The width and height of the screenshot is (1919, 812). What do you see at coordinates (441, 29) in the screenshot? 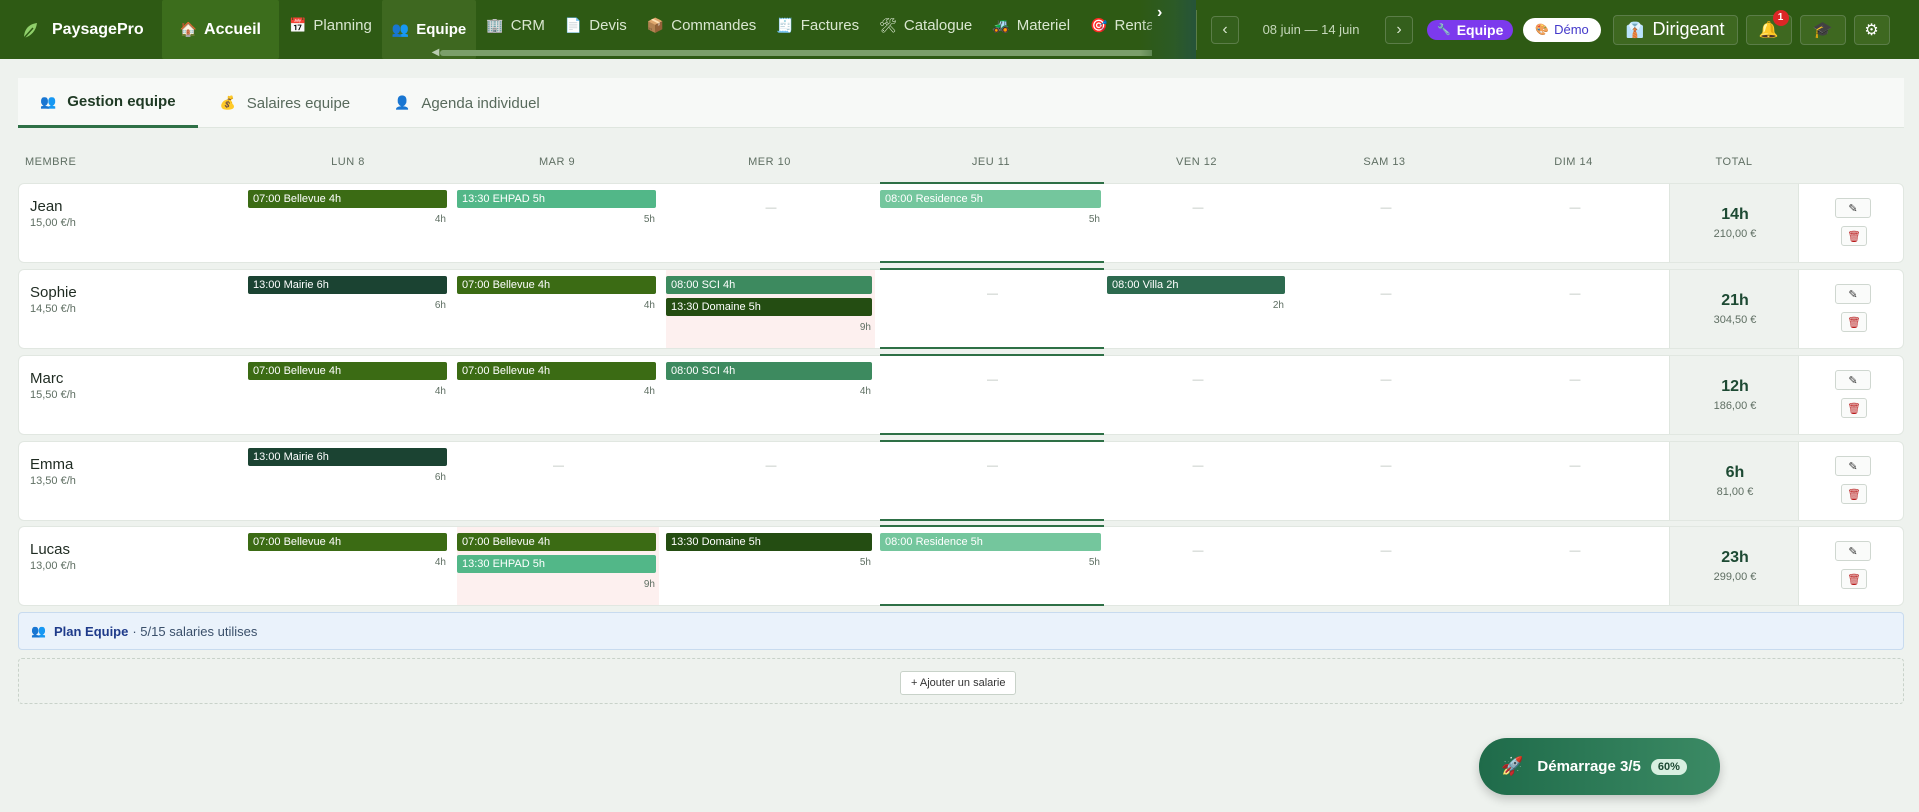
I see `nav-item-label: Equipe` at bounding box center [441, 29].